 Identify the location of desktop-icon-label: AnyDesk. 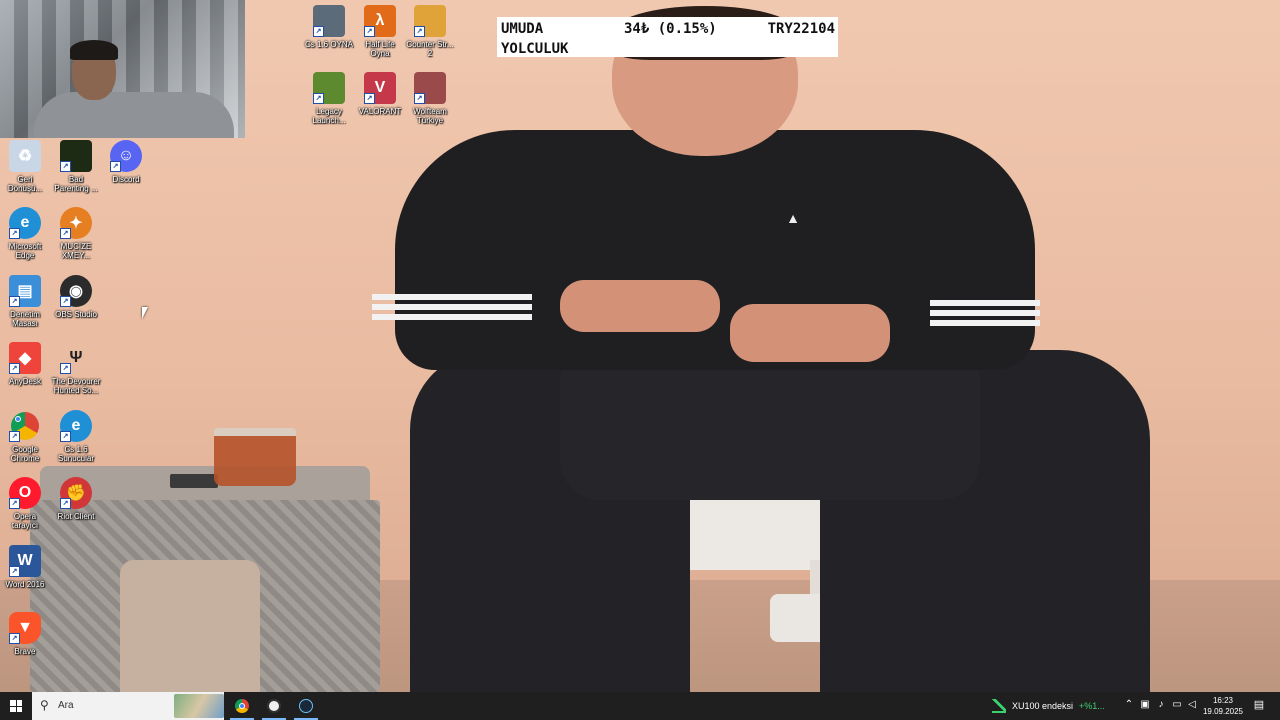
(24, 381).